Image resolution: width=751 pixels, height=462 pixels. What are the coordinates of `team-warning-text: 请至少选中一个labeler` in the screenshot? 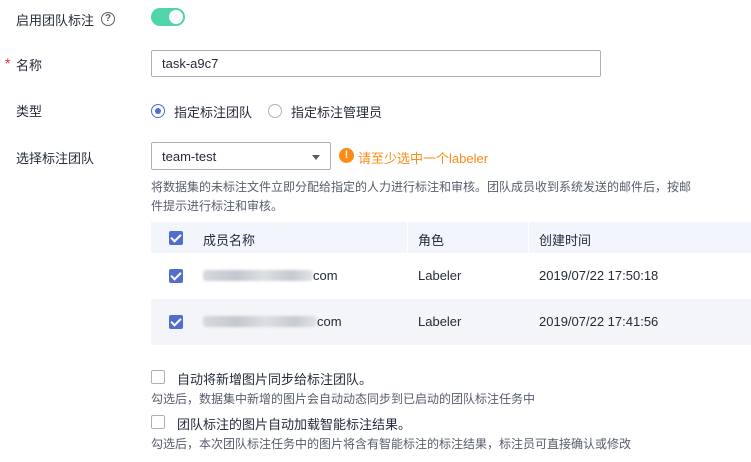 It's located at (423, 158).